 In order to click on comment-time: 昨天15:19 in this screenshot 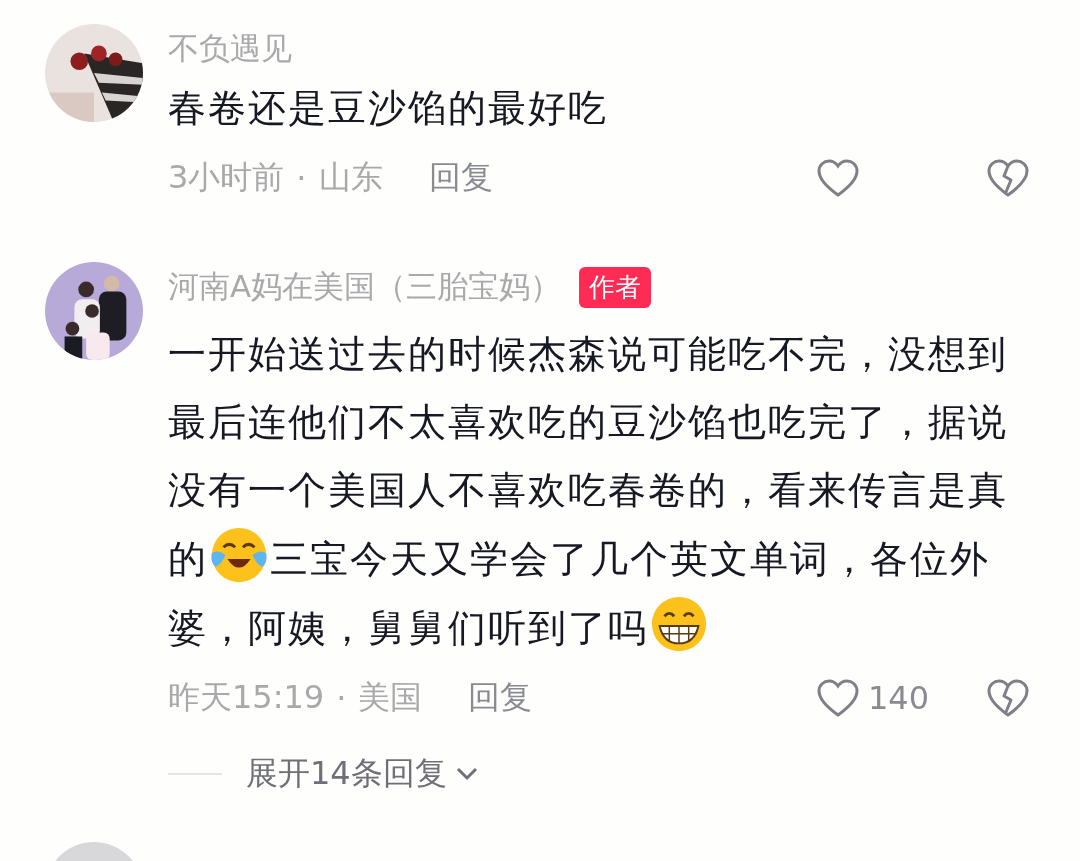, I will do `click(246, 697)`.